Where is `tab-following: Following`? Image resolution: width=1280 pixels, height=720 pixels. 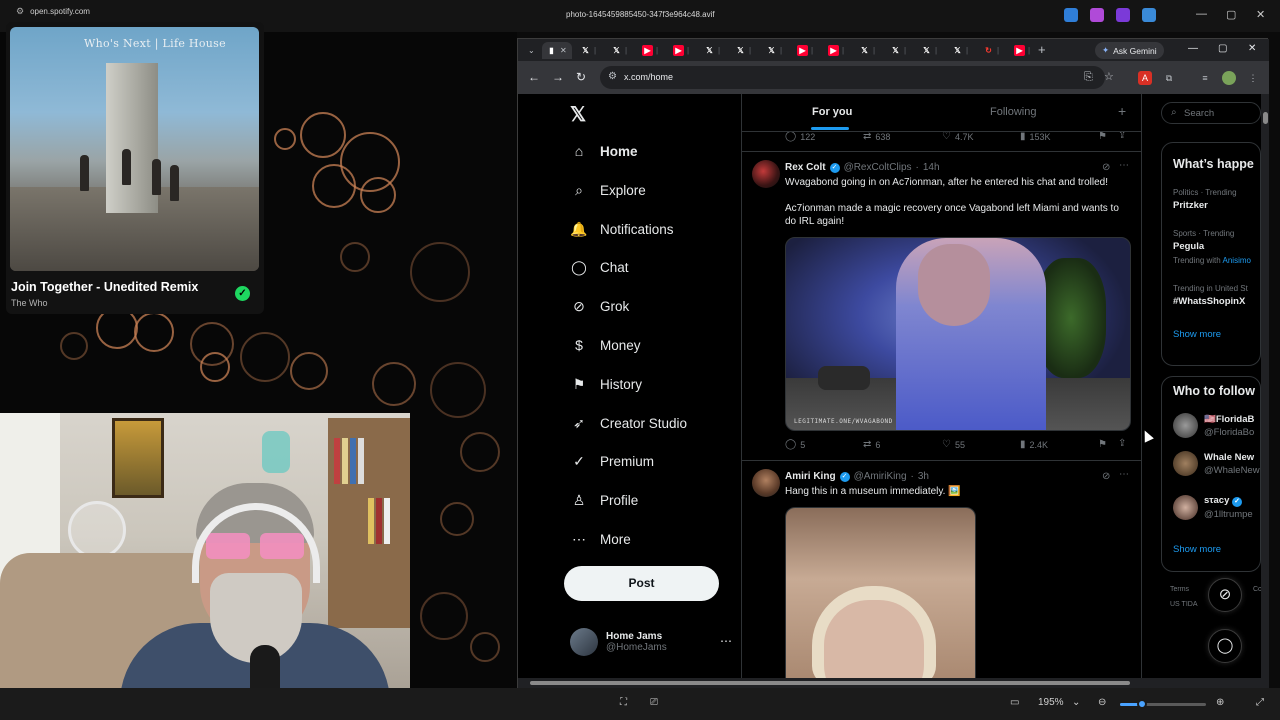
tab-following: Following is located at coordinates (1013, 112).